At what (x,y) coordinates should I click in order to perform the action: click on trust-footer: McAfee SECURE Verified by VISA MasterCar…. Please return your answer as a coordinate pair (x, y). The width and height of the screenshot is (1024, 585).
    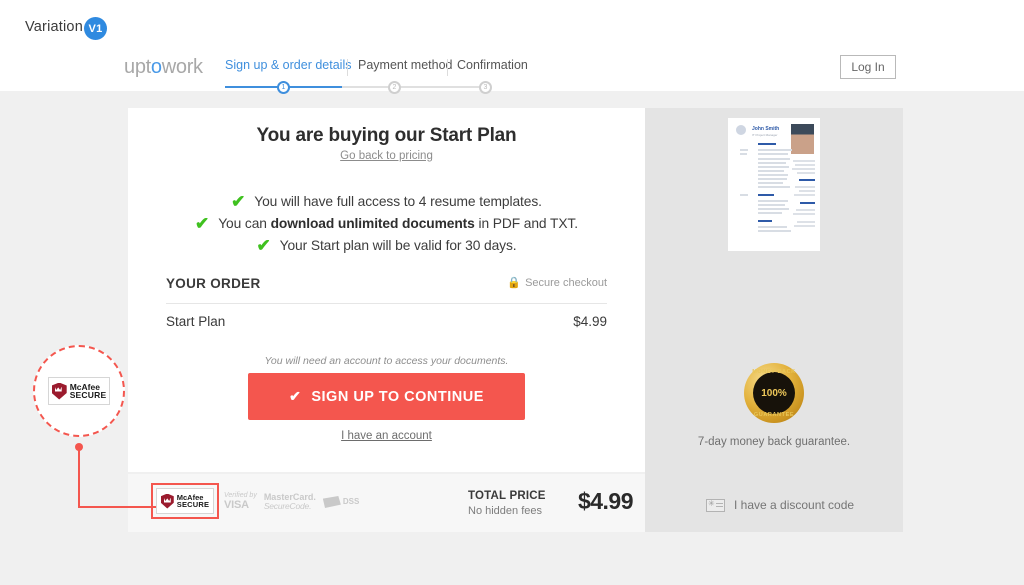
    Looking at the image, I should click on (386, 503).